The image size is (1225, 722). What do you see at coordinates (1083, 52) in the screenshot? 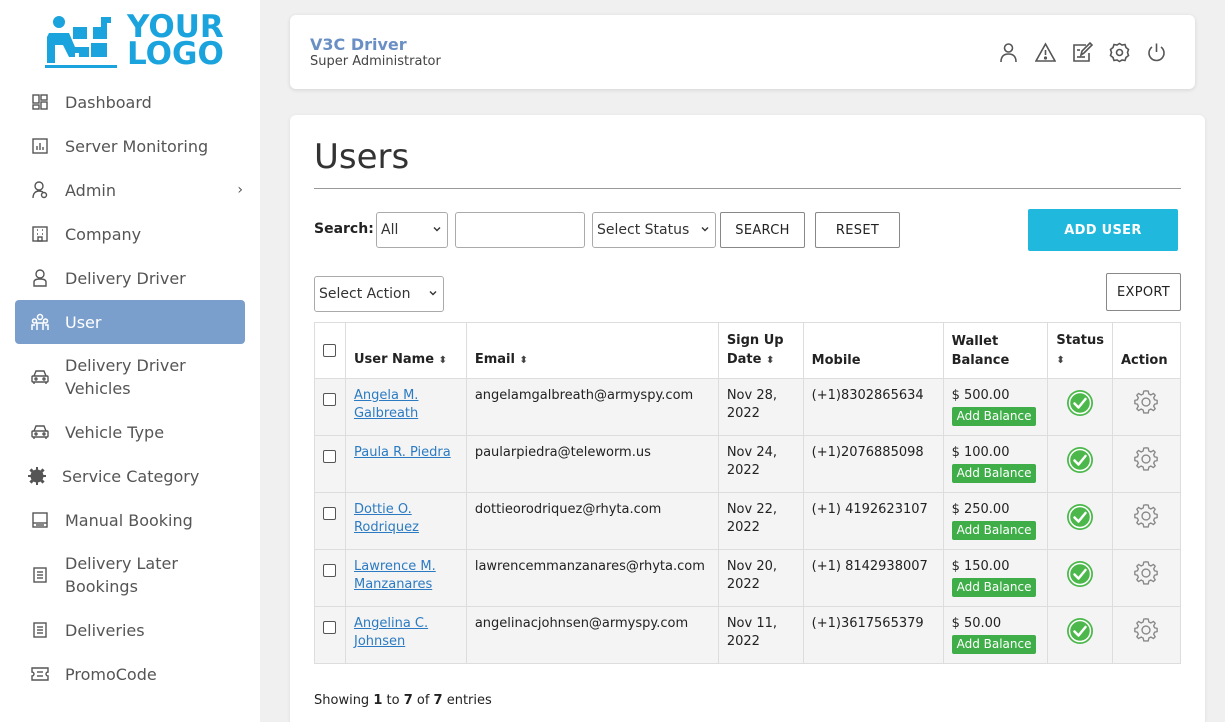
I see `edit-icon` at bounding box center [1083, 52].